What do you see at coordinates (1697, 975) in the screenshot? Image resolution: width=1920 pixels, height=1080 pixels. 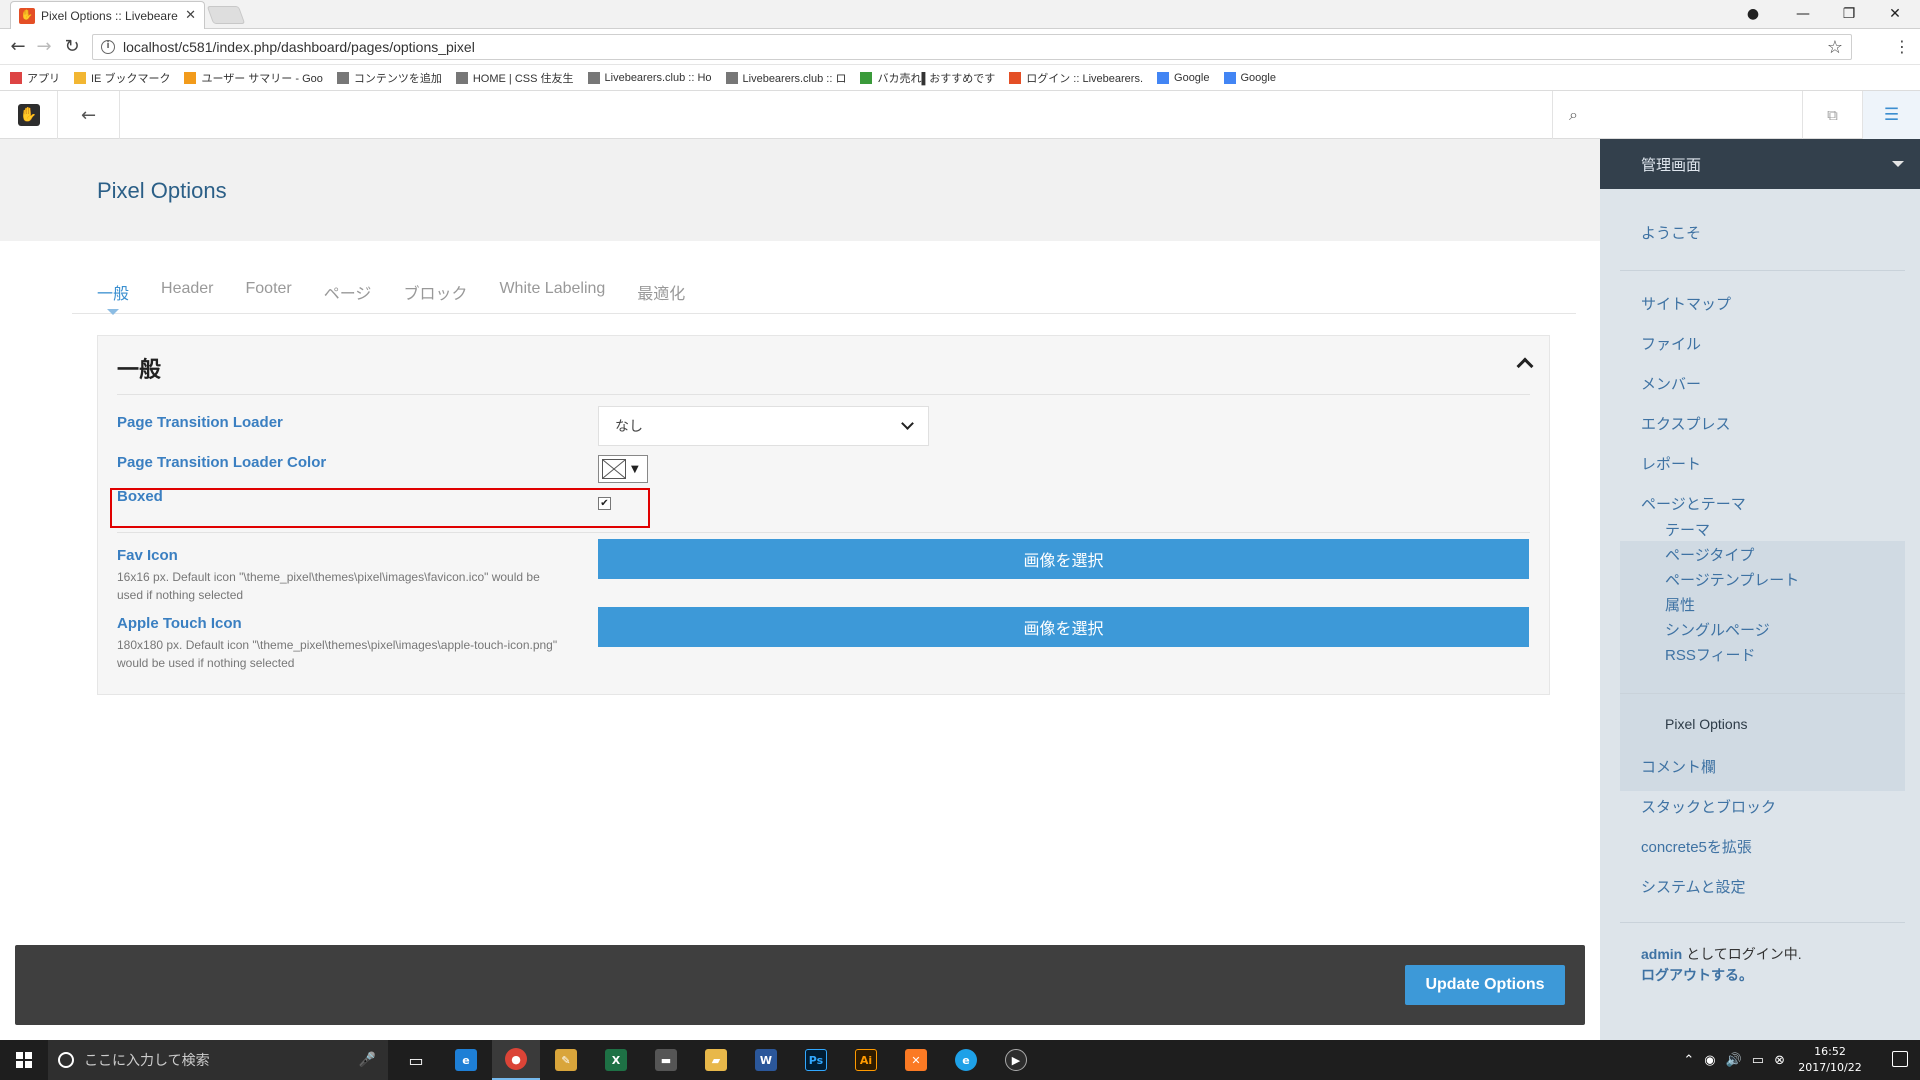 I see `logout-link: ログアウトする。` at bounding box center [1697, 975].